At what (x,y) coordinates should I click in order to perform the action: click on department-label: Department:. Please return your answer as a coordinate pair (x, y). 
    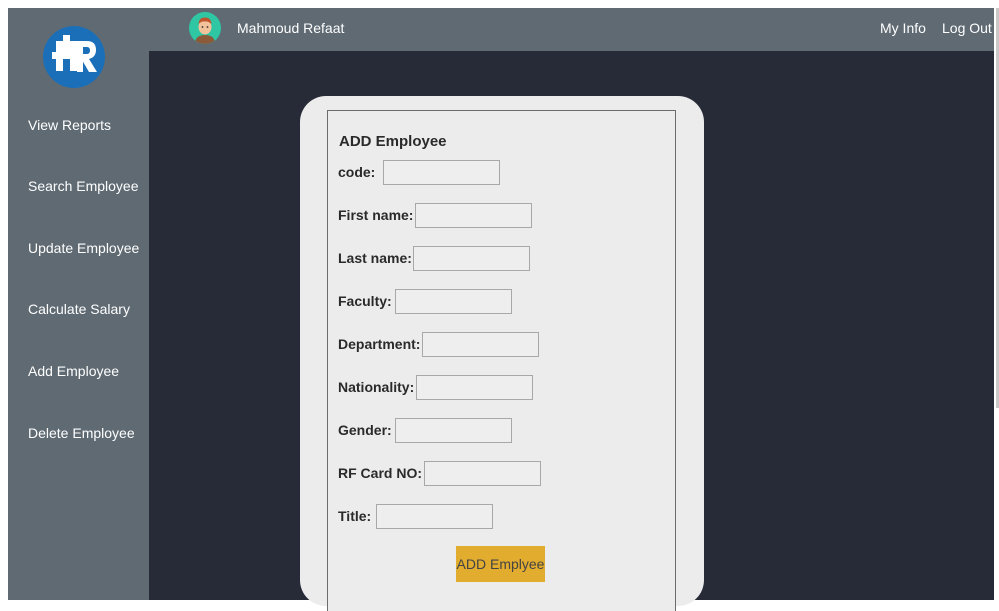
    Looking at the image, I should click on (379, 344).